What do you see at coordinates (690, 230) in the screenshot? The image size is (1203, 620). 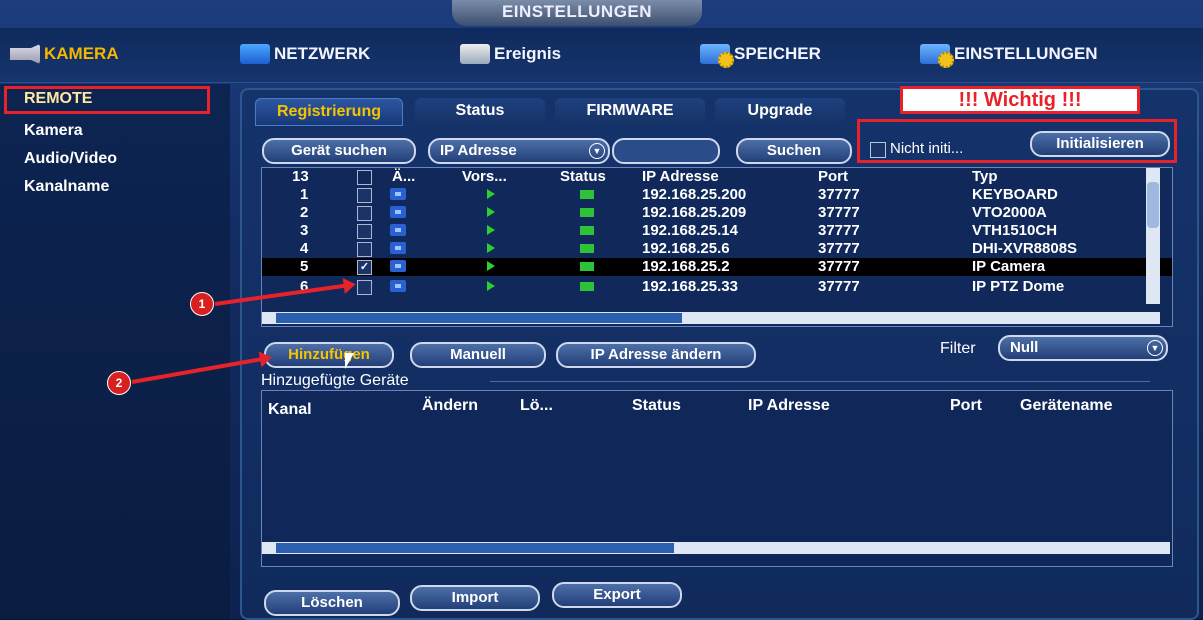 I see `row-ip: 192.168.25.14` at bounding box center [690, 230].